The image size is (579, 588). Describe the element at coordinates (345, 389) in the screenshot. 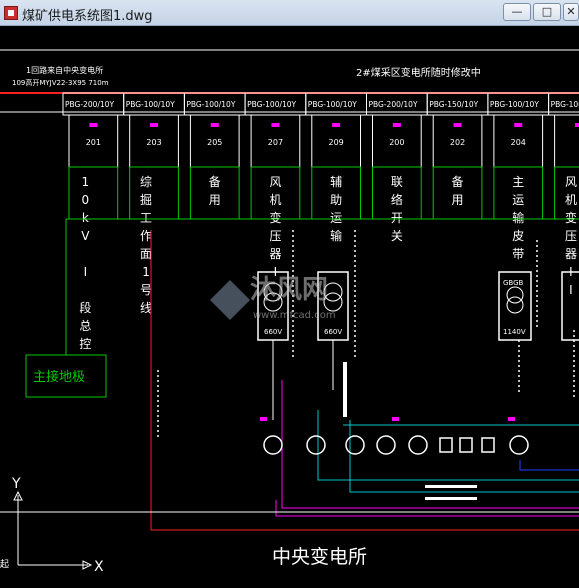

I see `white-bar` at that location.